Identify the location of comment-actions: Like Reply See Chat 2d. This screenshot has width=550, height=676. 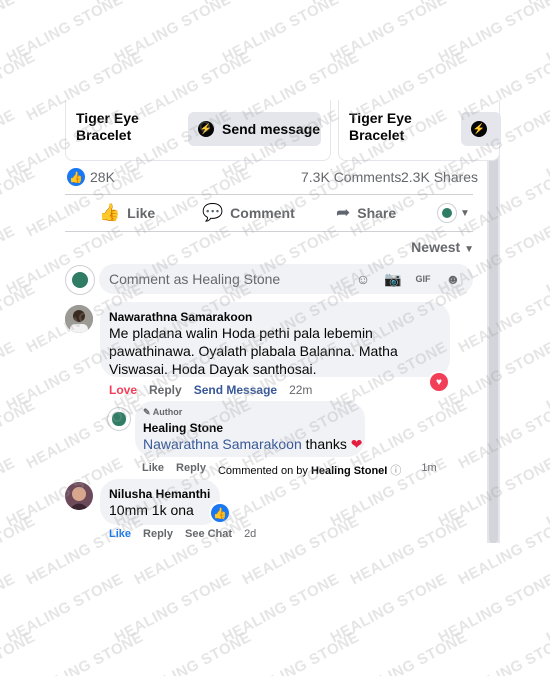
(182, 534).